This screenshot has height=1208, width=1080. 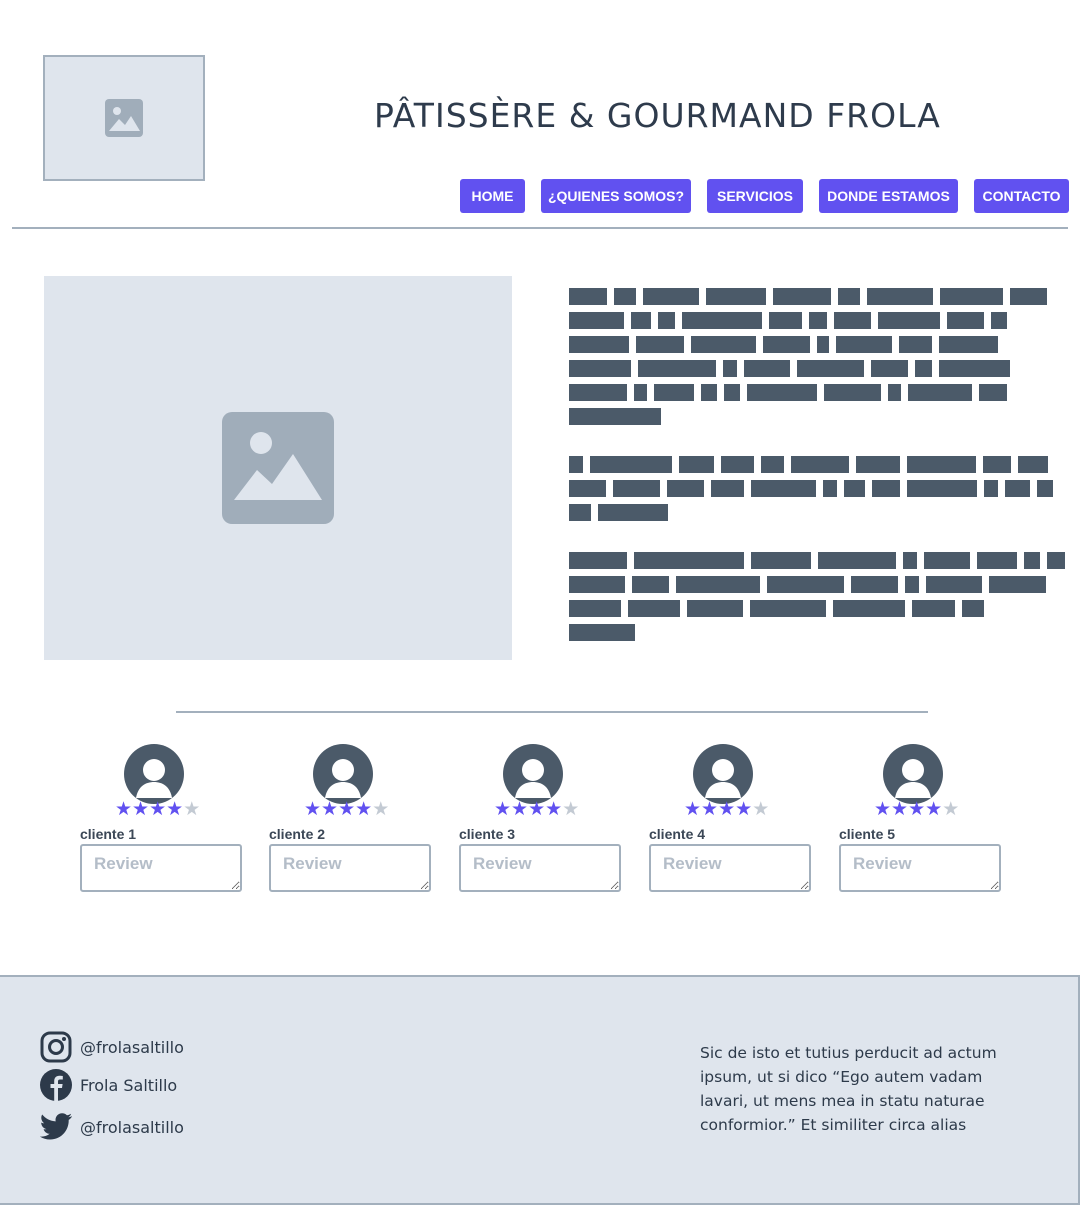 I want to click on client-name: cliente 4, so click(x=677, y=834).